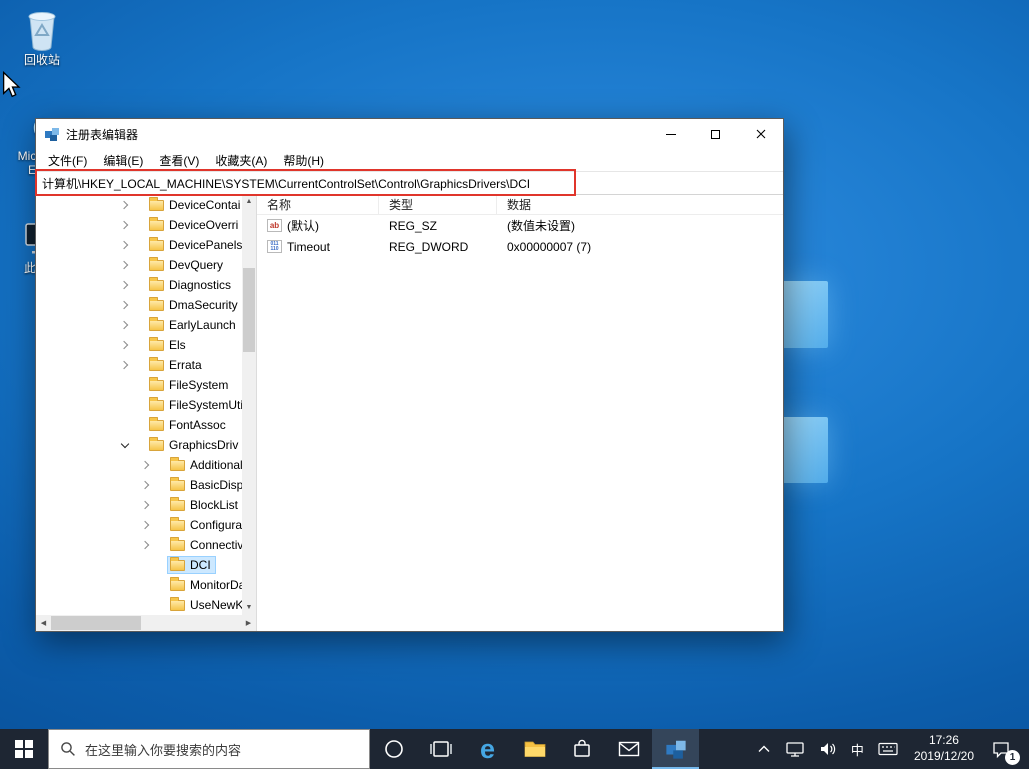 This screenshot has width=1029, height=769. I want to click on tray-network-button, so click(795, 749).